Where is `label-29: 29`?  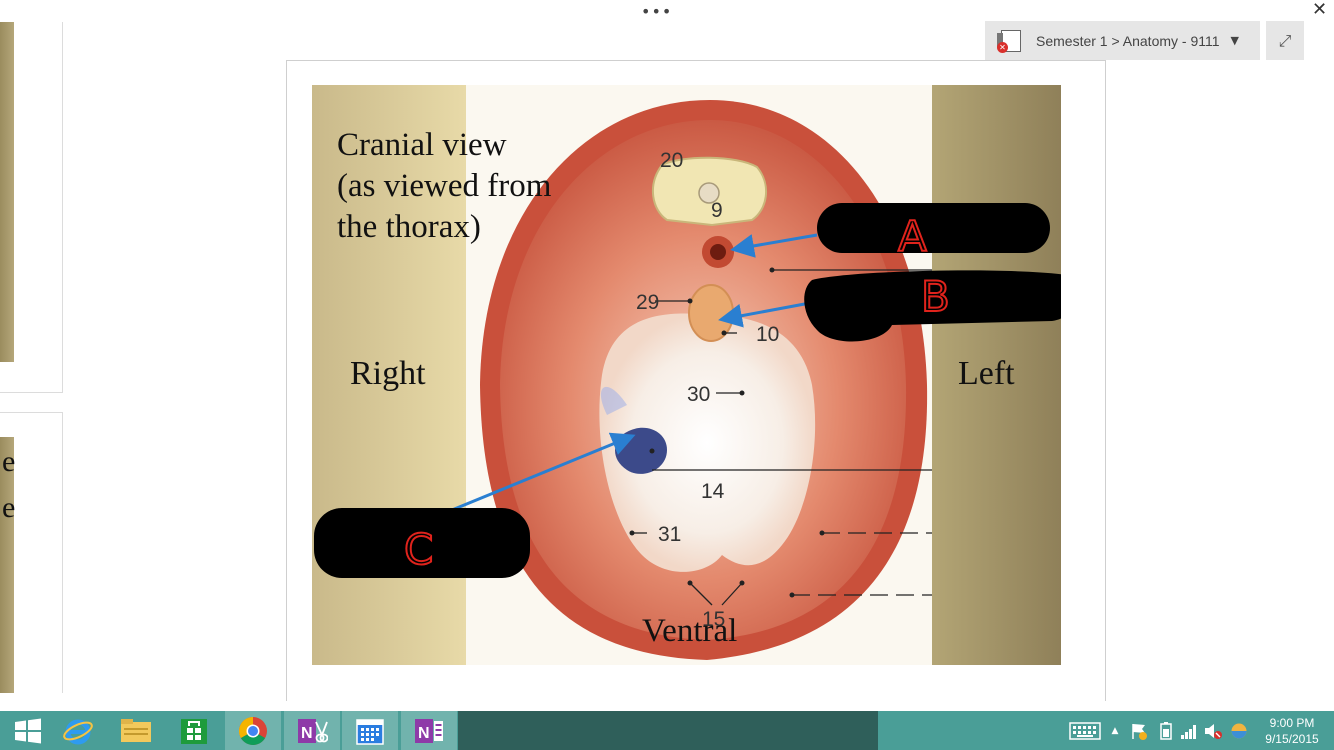
label-29: 29 is located at coordinates (647, 302).